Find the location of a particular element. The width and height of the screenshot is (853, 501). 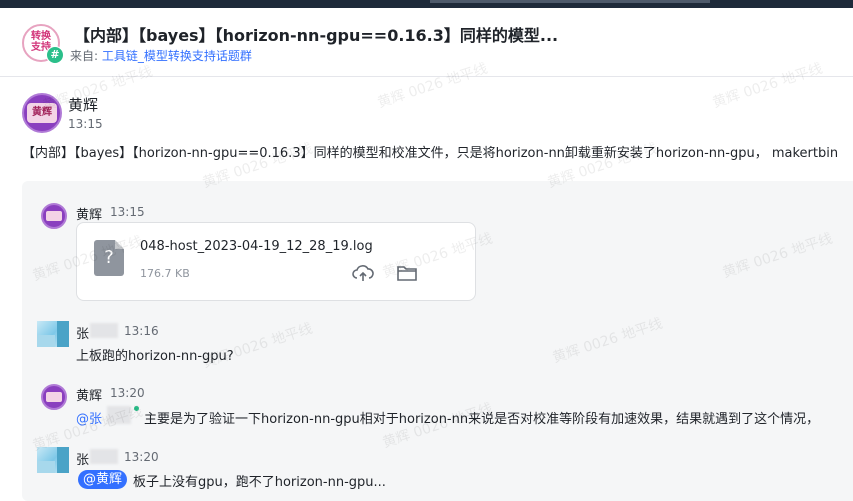

avatar-text: 黄辉 is located at coordinates (42, 113).